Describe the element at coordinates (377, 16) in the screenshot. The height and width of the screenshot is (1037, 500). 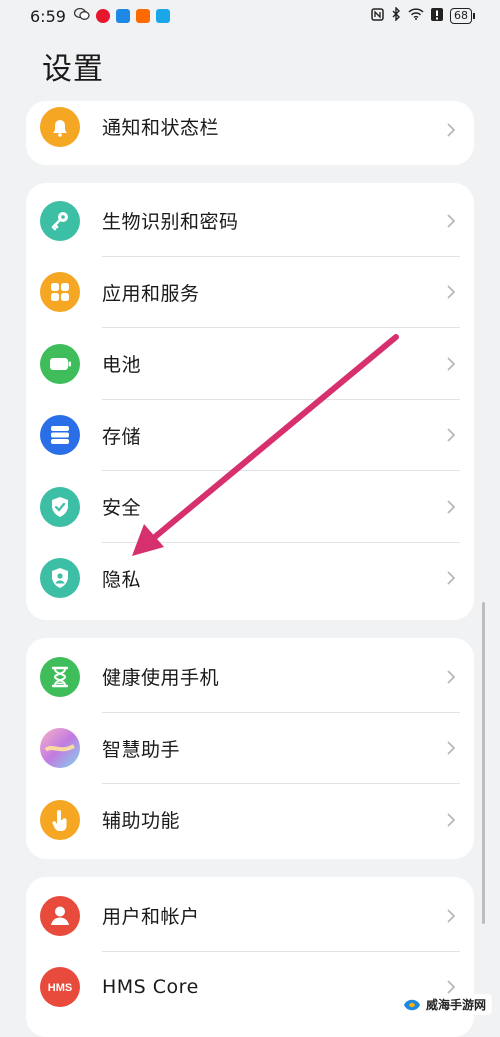
I see `nfc-icon` at that location.